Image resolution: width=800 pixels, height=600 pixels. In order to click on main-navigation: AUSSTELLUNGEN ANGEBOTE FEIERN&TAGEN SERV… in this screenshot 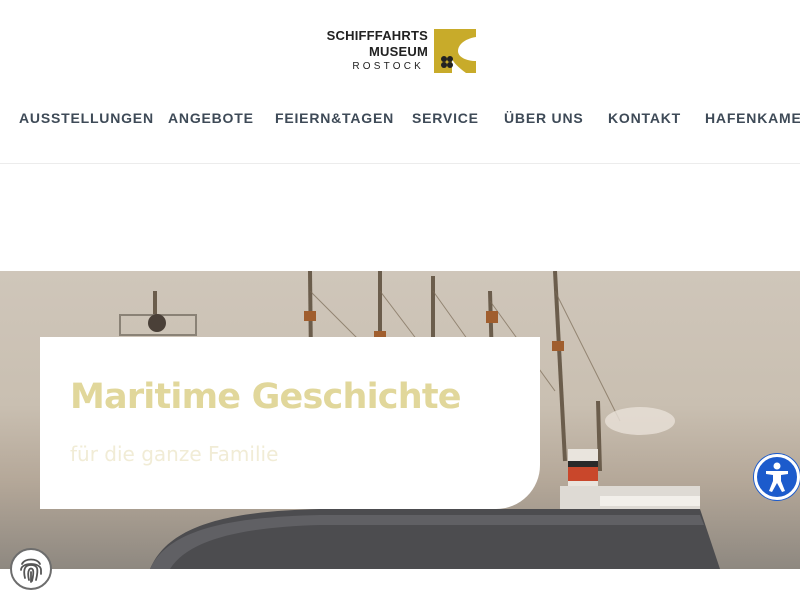, I will do `click(400, 119)`.